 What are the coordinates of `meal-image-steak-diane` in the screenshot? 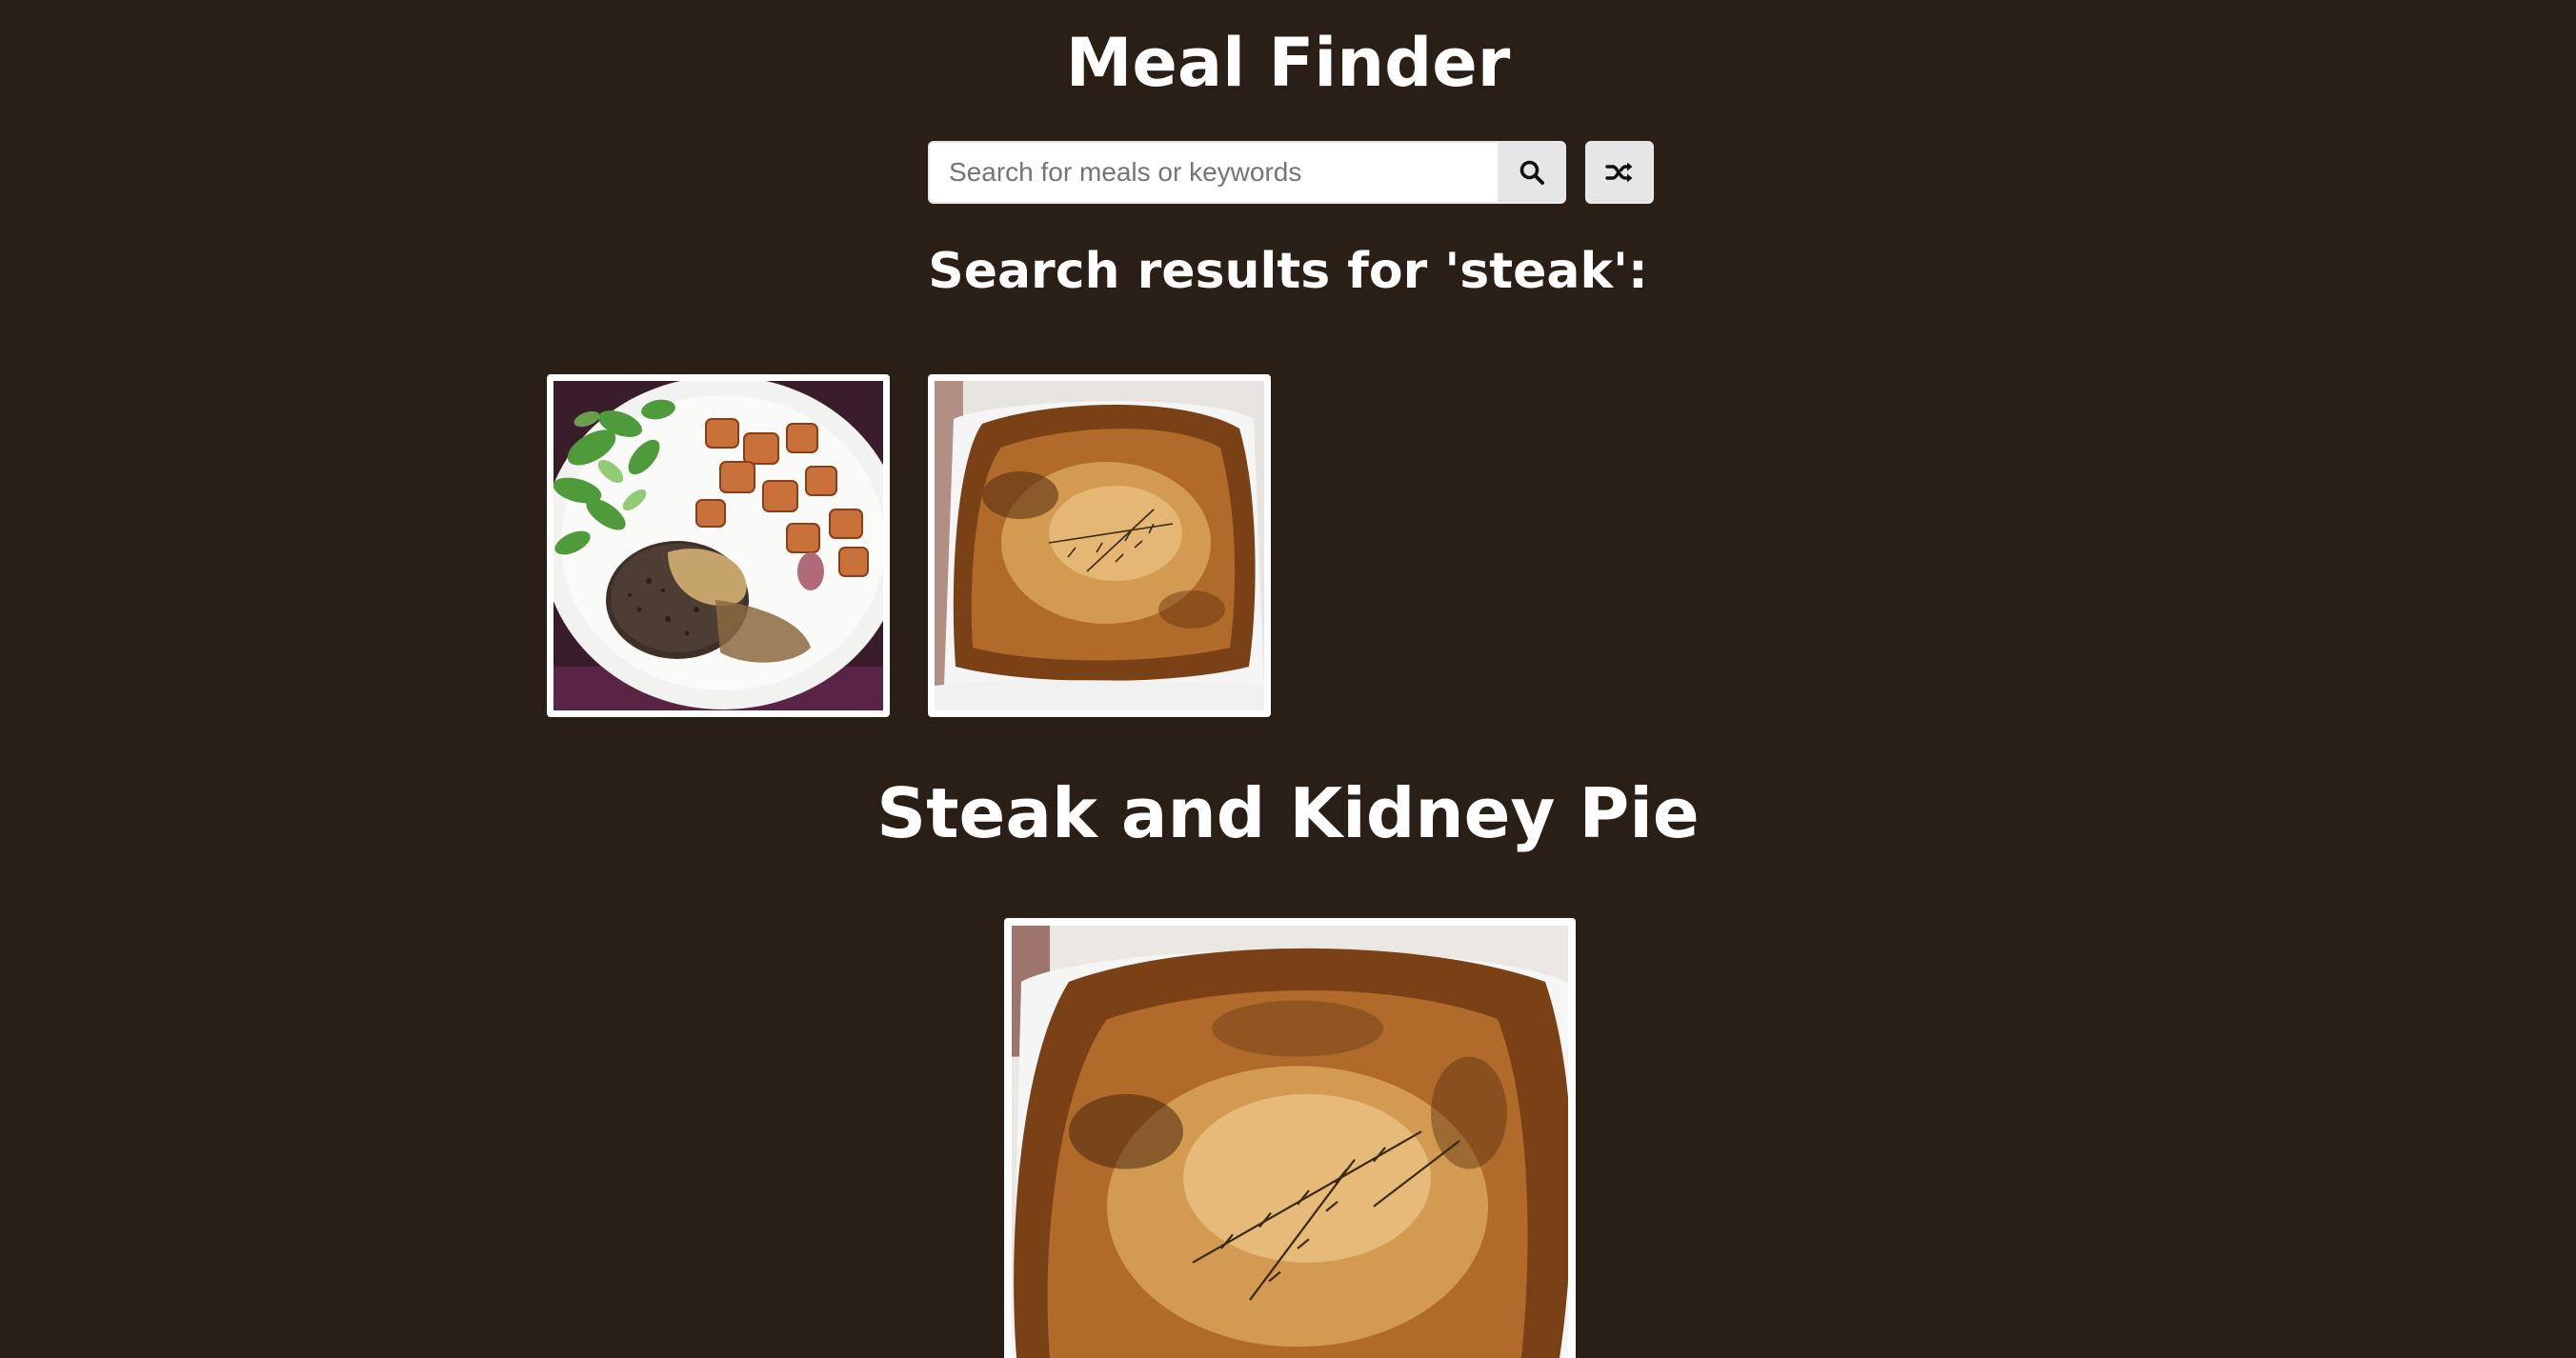 It's located at (718, 545).